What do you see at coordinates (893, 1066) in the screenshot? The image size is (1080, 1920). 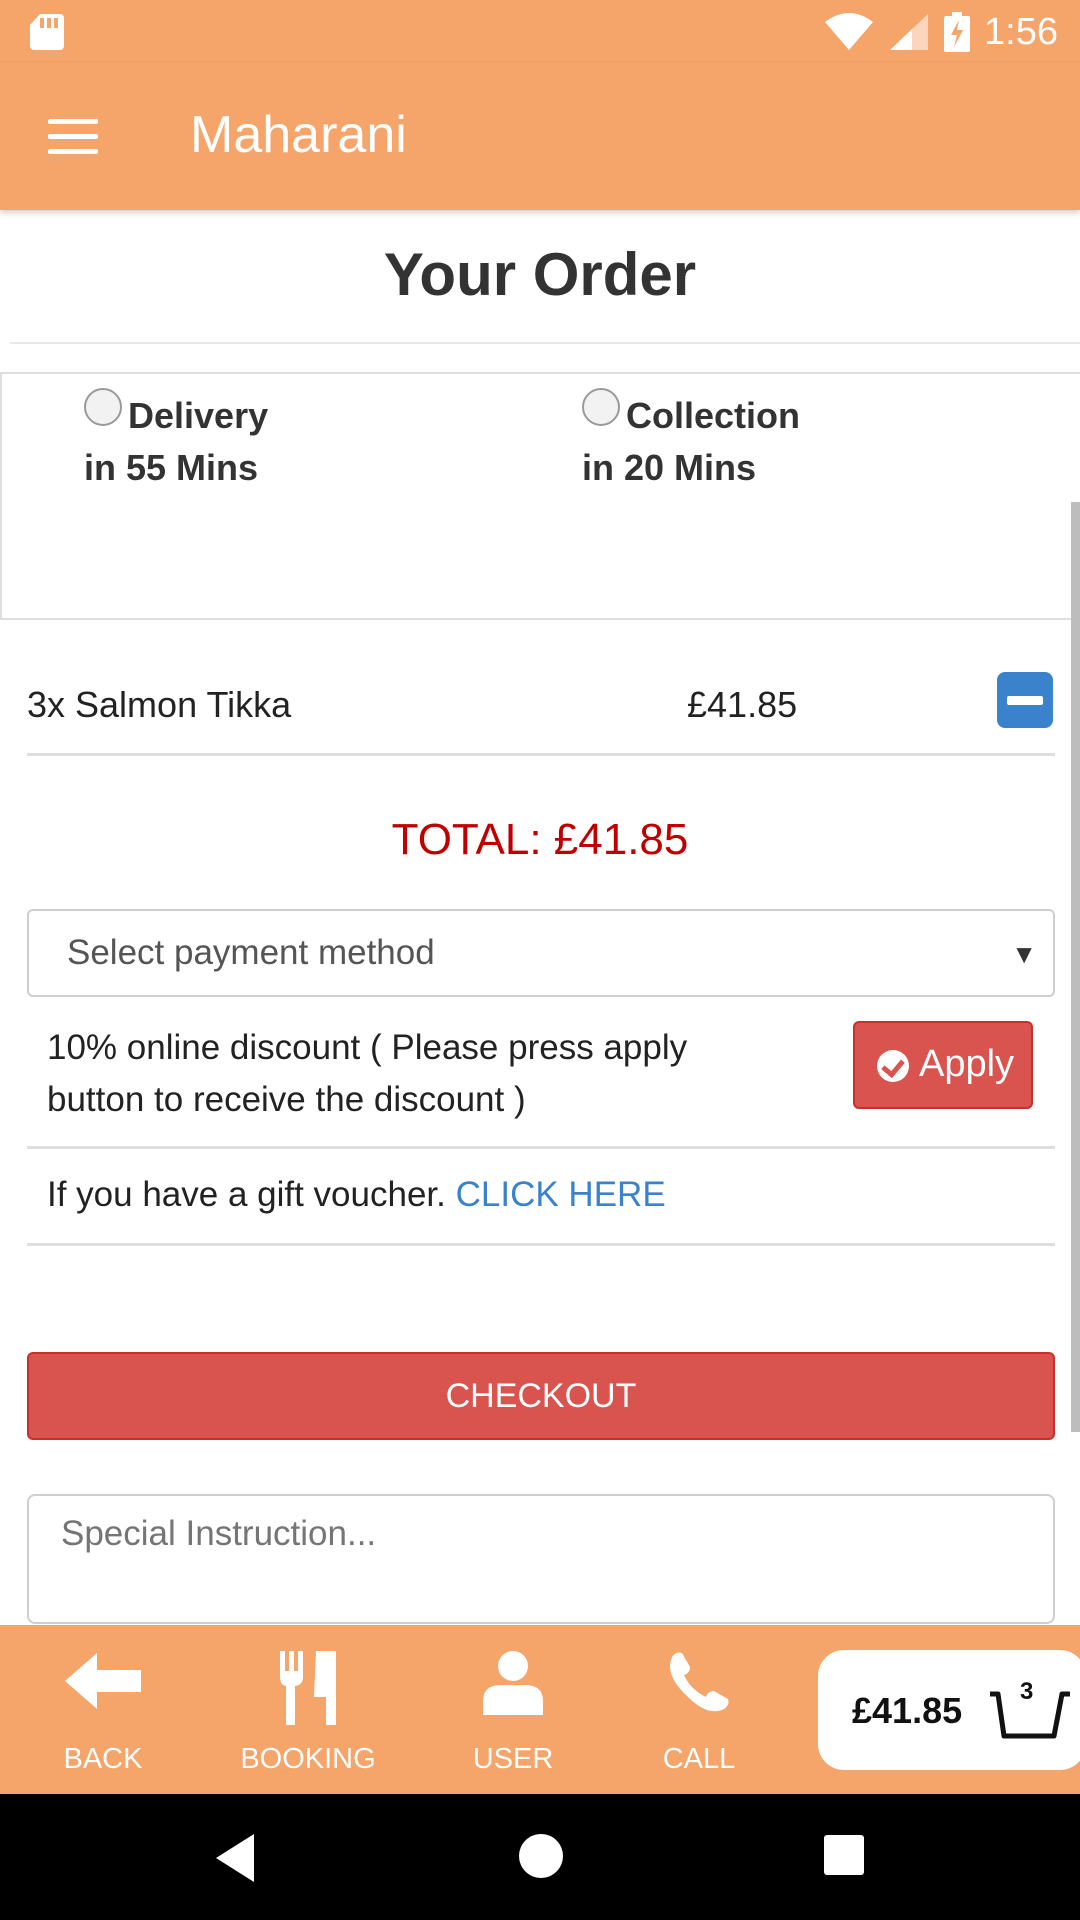 I see `check-circle-icon` at bounding box center [893, 1066].